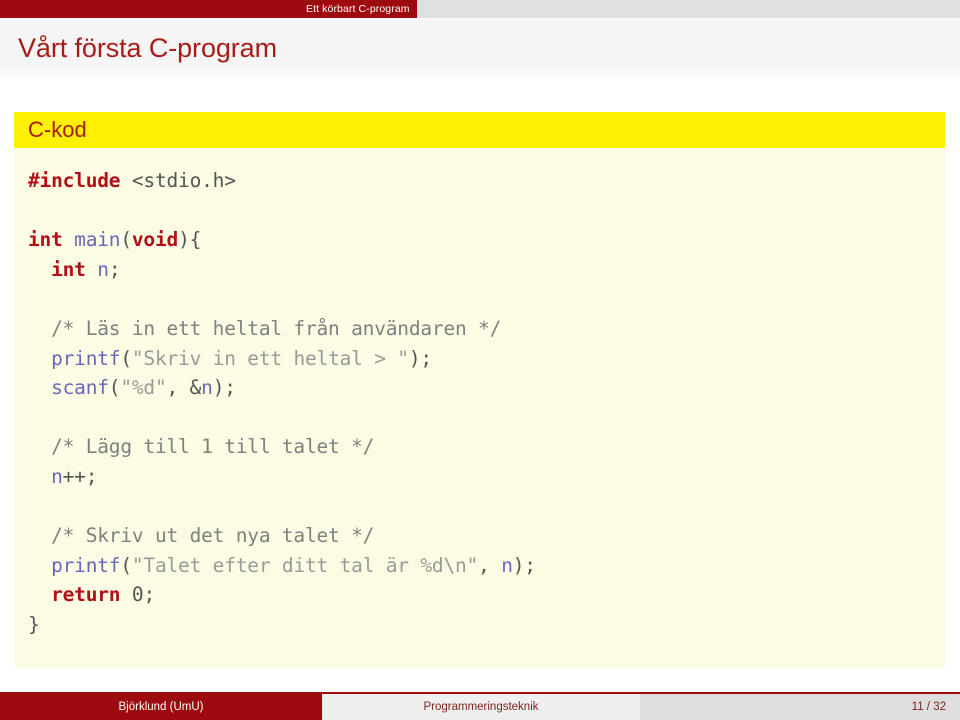 The width and height of the screenshot is (960, 720). What do you see at coordinates (688, 9) in the screenshot?
I see `nav-following-sections` at bounding box center [688, 9].